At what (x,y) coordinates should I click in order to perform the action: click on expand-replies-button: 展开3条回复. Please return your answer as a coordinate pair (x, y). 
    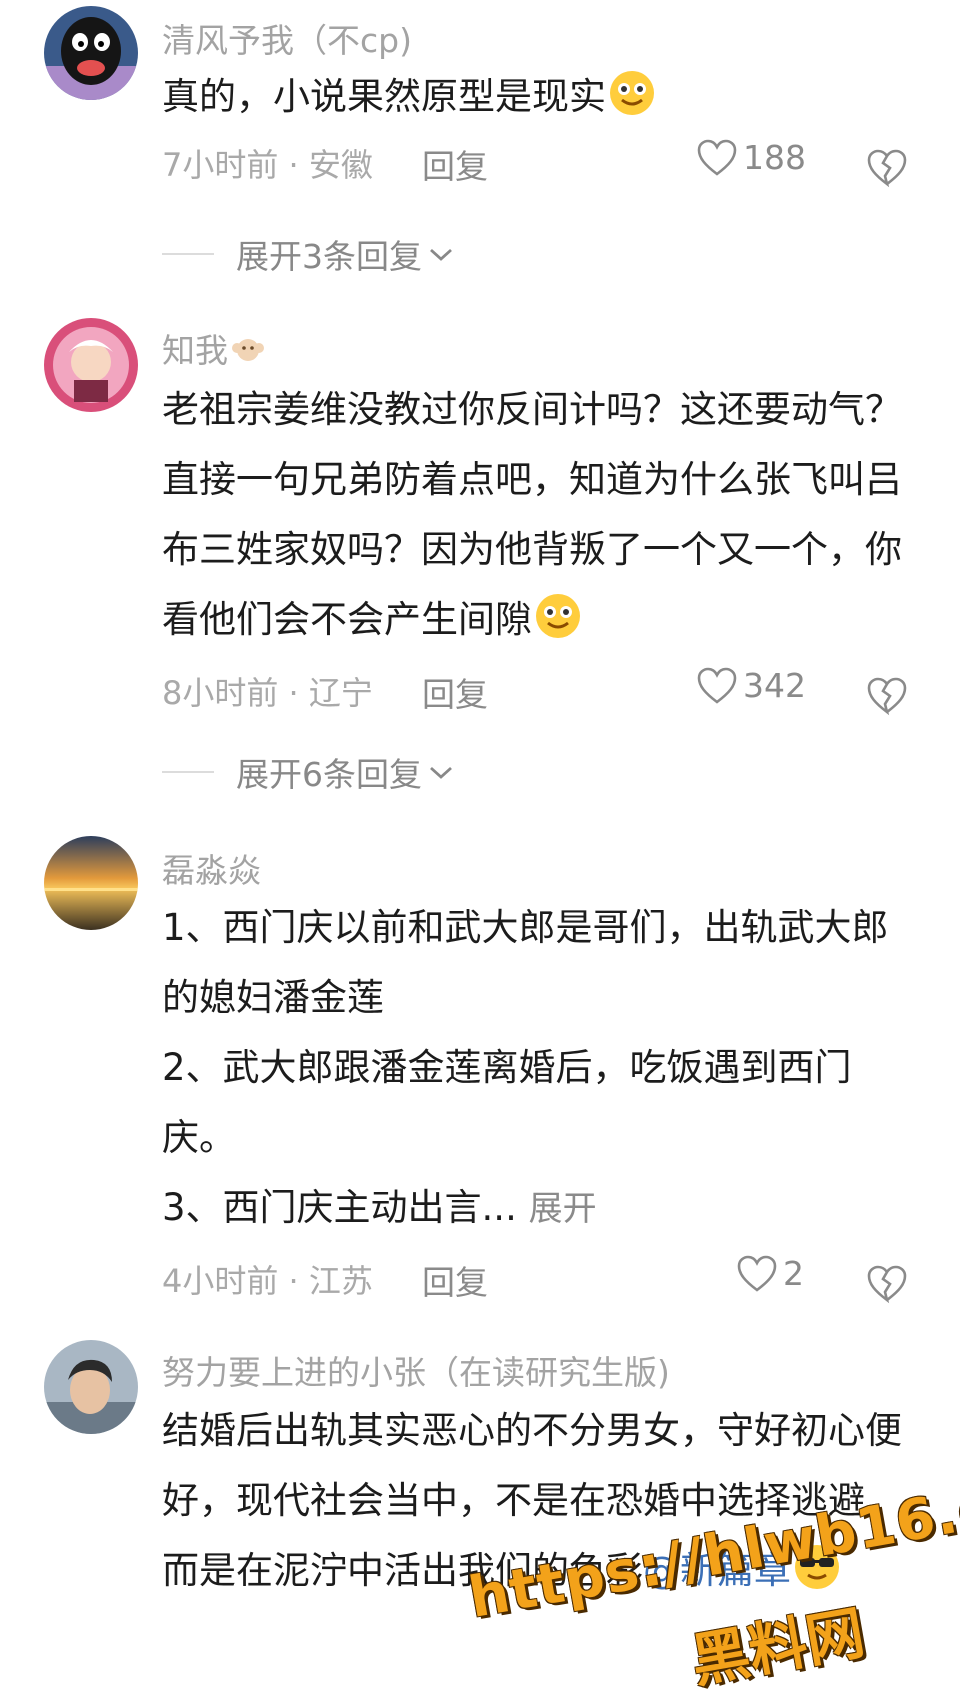
    Looking at the image, I should click on (308, 254).